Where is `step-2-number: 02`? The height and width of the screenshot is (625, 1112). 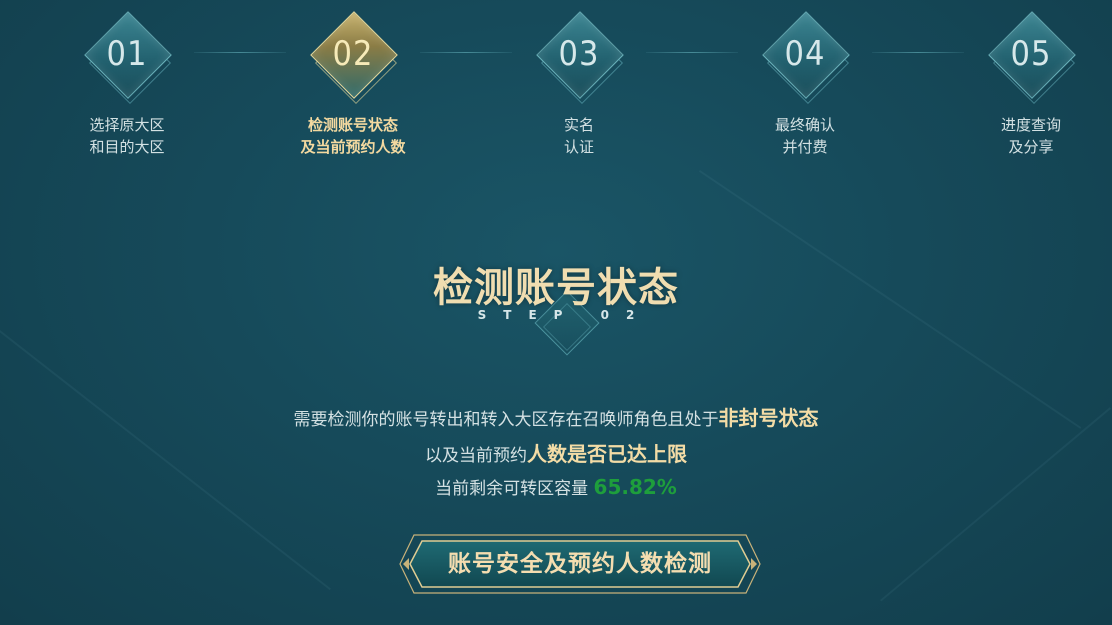 step-2-number: 02 is located at coordinates (353, 54).